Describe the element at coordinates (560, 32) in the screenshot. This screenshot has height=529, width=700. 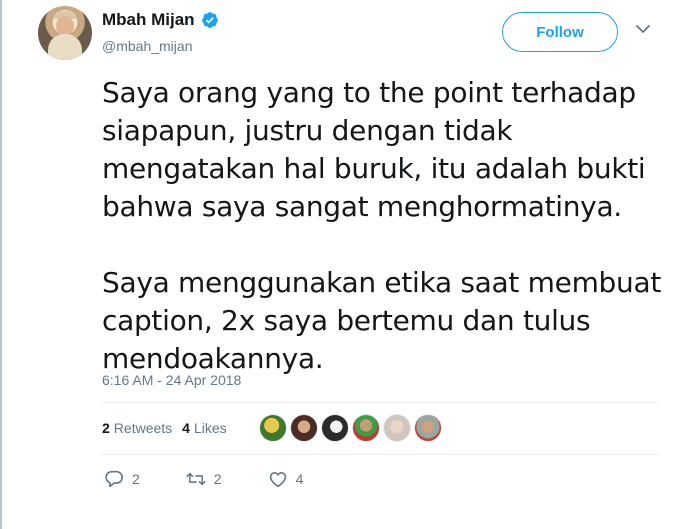
I see `follow-button: Follow` at that location.